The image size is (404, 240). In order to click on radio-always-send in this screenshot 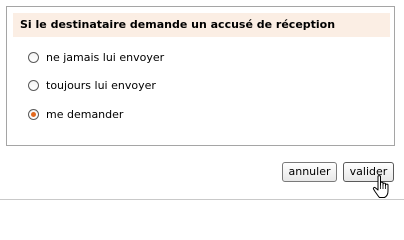, I will do `click(33, 85)`.